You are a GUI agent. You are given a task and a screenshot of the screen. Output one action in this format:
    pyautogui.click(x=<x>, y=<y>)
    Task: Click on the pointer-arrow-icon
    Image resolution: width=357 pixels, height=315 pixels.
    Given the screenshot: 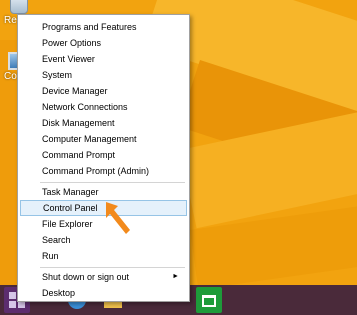 What is the action you would take?
    pyautogui.click(x=118, y=218)
    